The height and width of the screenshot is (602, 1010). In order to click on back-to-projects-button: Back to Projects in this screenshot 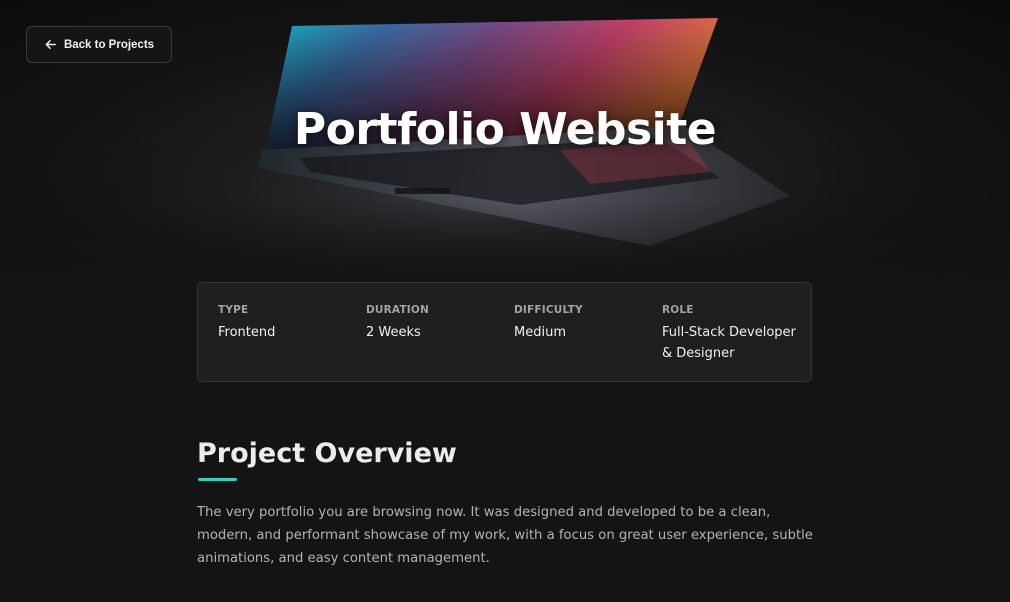, I will do `click(99, 44)`.